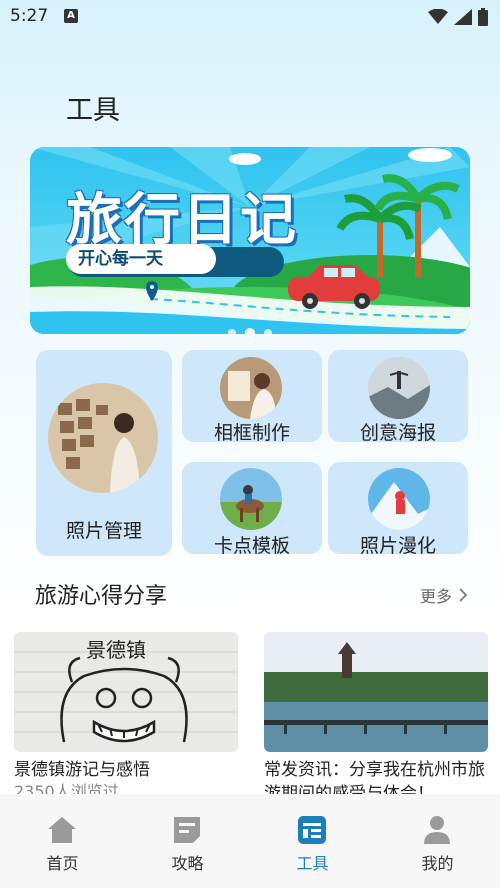 The height and width of the screenshot is (888, 500). I want to click on chevron-right-icon, so click(463, 595).